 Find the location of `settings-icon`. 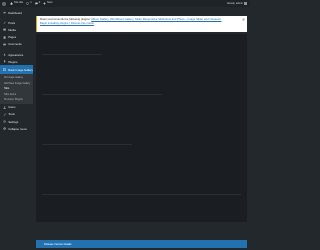

settings-icon is located at coordinates (4, 121).